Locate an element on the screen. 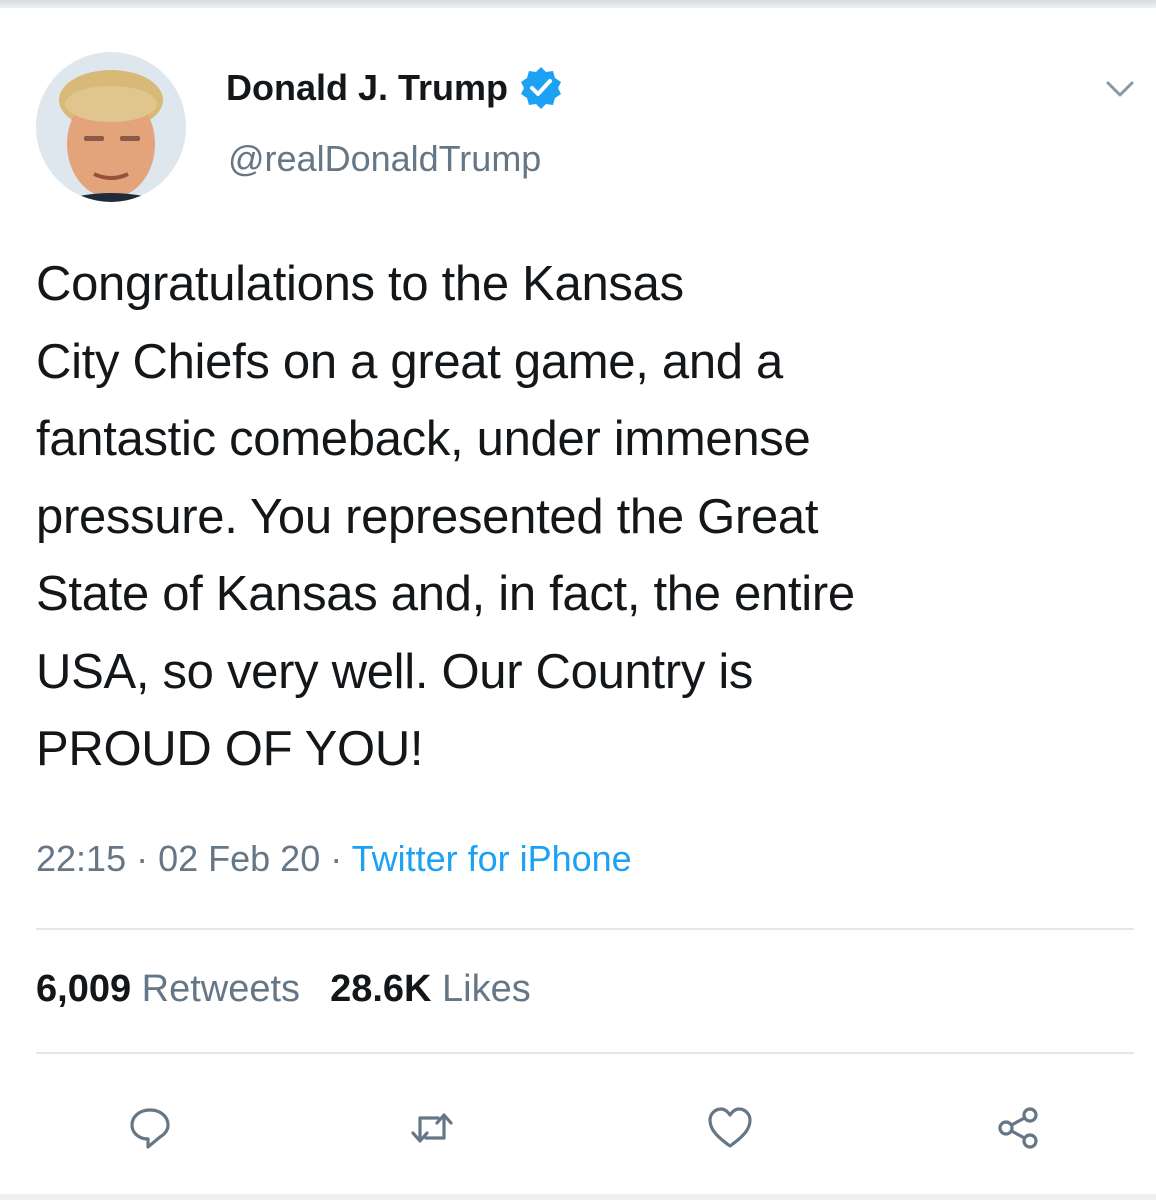  tweet-meta: 22:15 · 02 Feb 20 · Twitter for iPhone is located at coordinates (334, 859).